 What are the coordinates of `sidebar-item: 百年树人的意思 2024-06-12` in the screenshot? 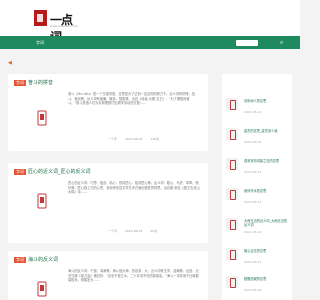 It's located at (257, 110).